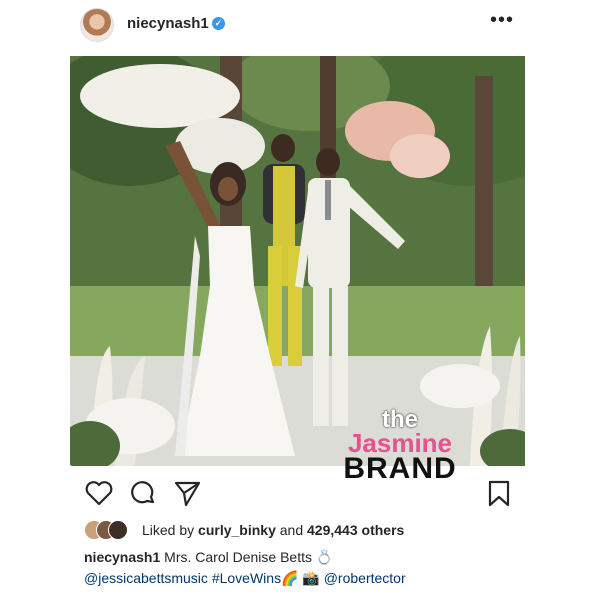 This screenshot has height=595, width=595. I want to click on post-actions, so click(300, 493).